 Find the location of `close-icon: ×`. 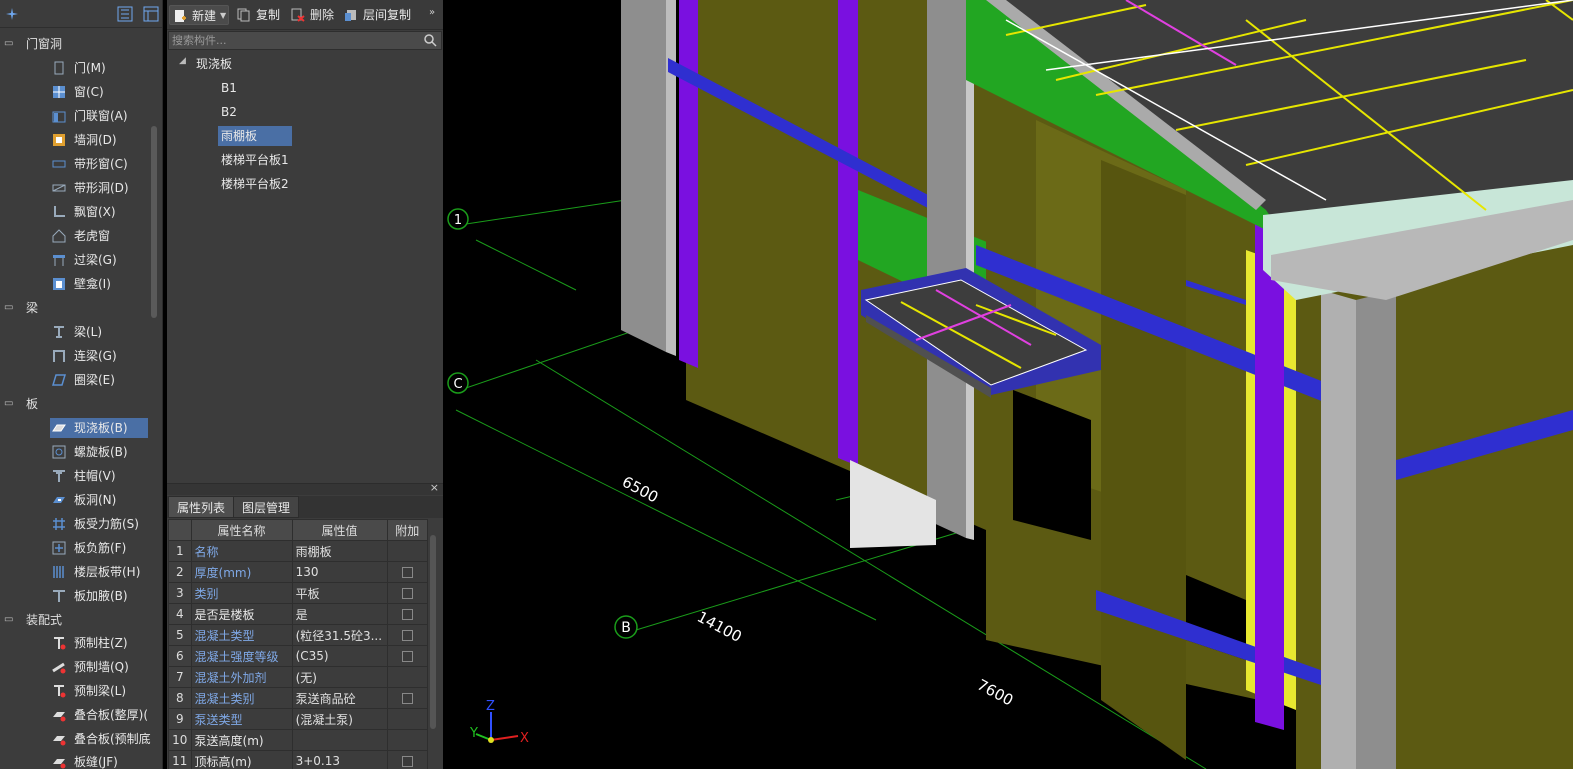

close-icon: × is located at coordinates (434, 487).